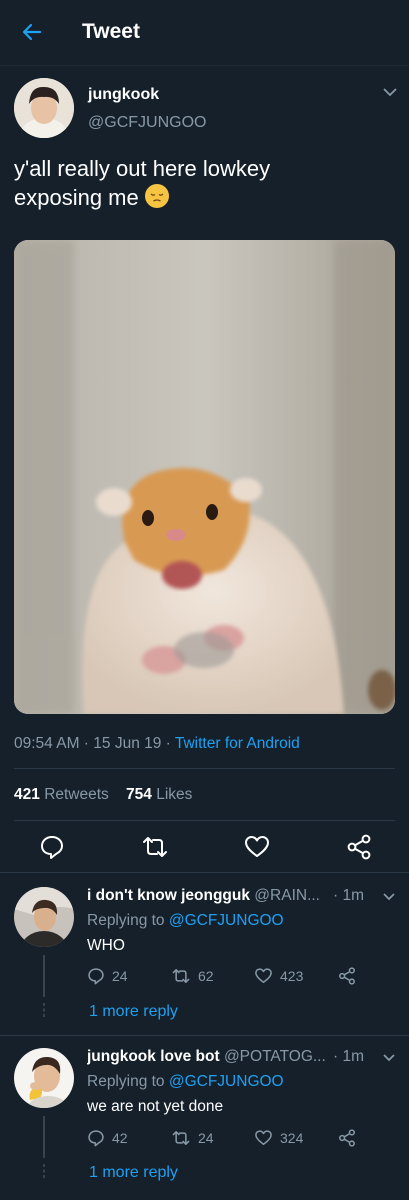  Describe the element at coordinates (127, 743) in the screenshot. I see `tweet-date: 15 Jun 19` at that location.